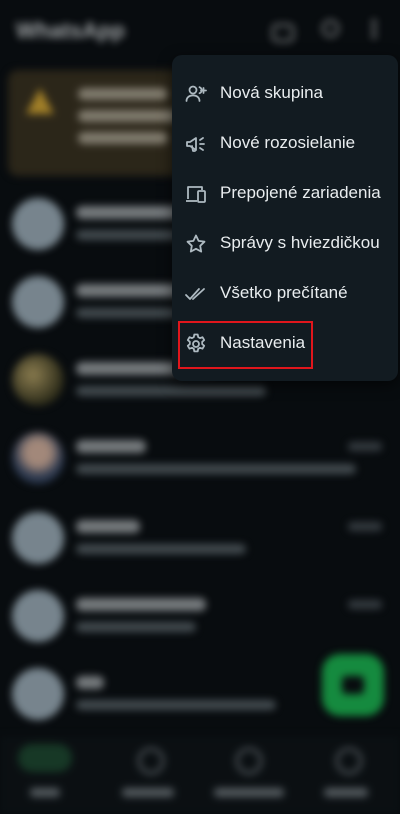  Describe the element at coordinates (196, 244) in the screenshot. I see `star-icon` at that location.